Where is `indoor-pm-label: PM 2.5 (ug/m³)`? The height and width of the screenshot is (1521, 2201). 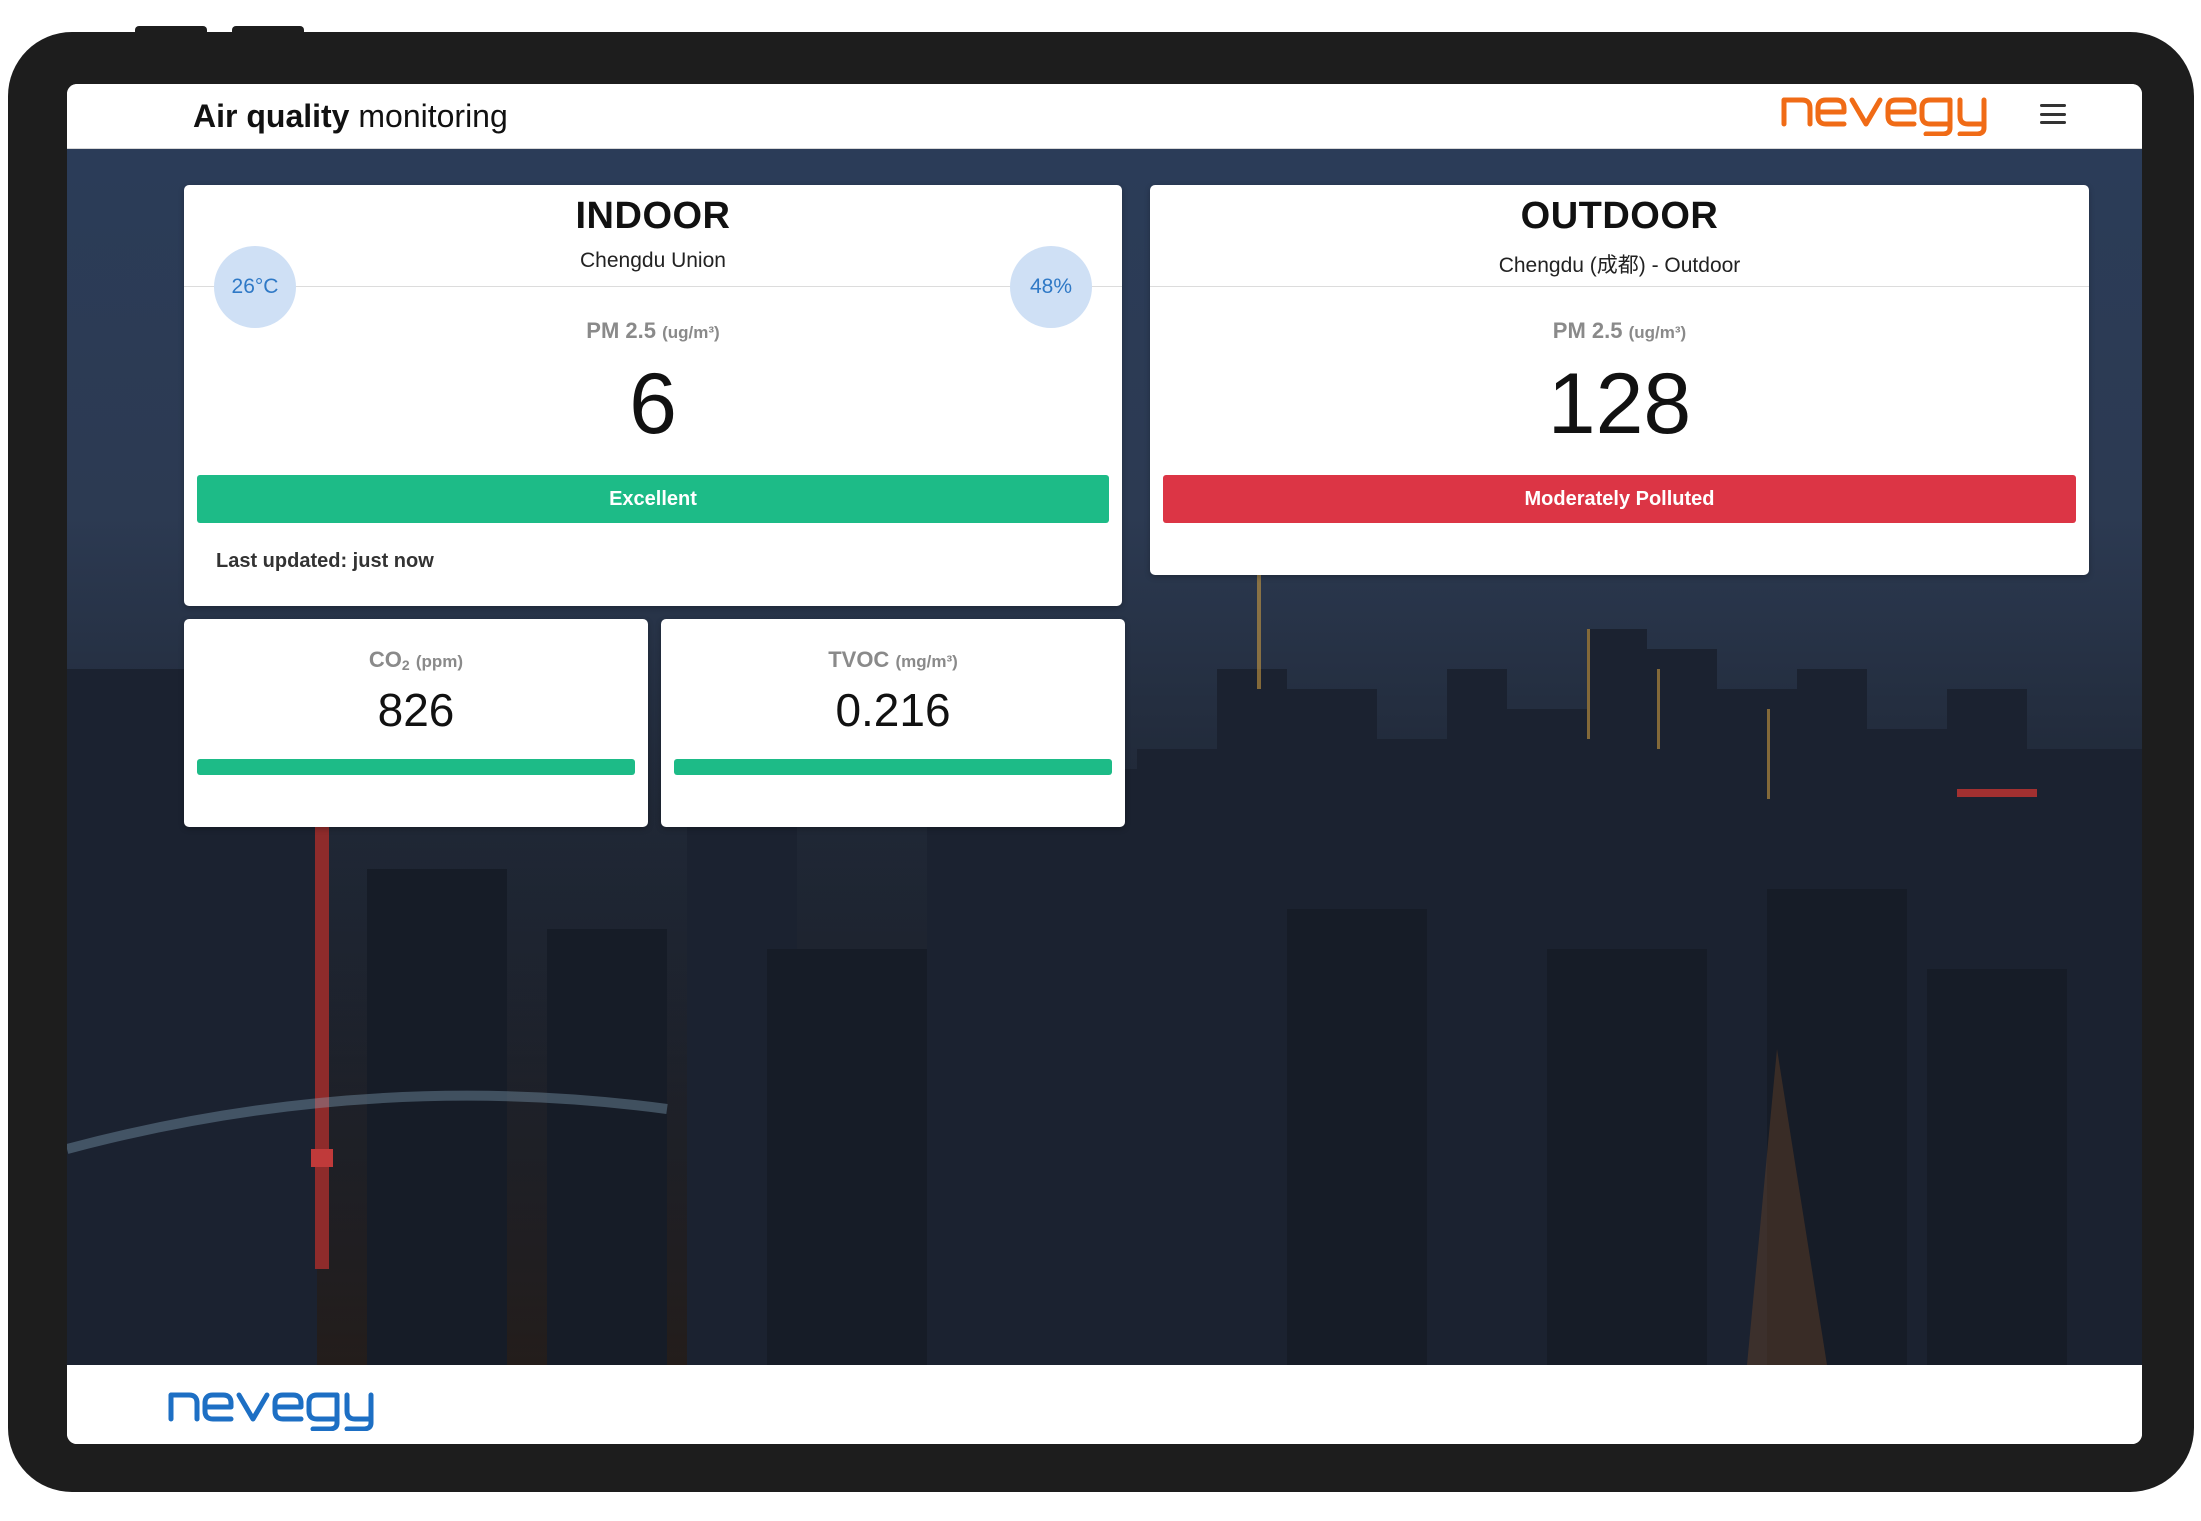
indoor-pm-label: PM 2.5 (ug/m³) is located at coordinates (653, 331).